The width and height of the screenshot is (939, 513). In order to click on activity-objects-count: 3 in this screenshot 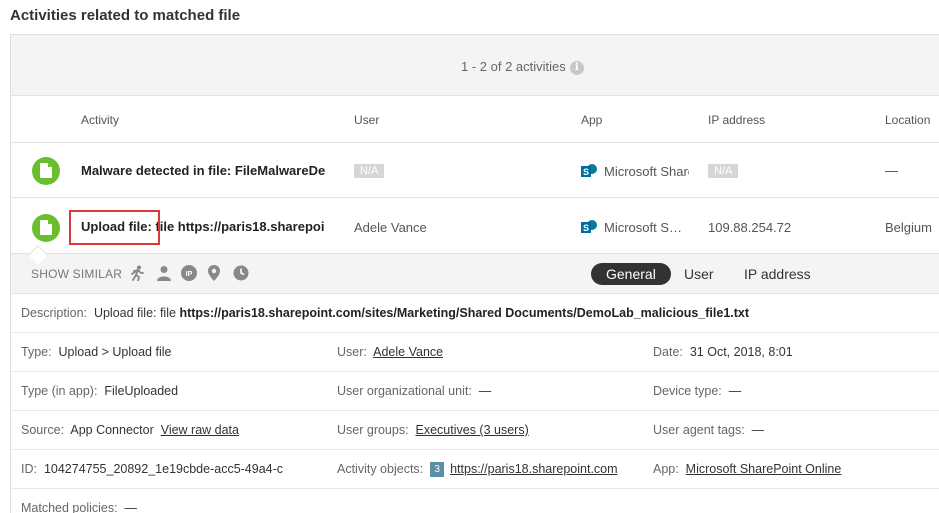, I will do `click(437, 469)`.